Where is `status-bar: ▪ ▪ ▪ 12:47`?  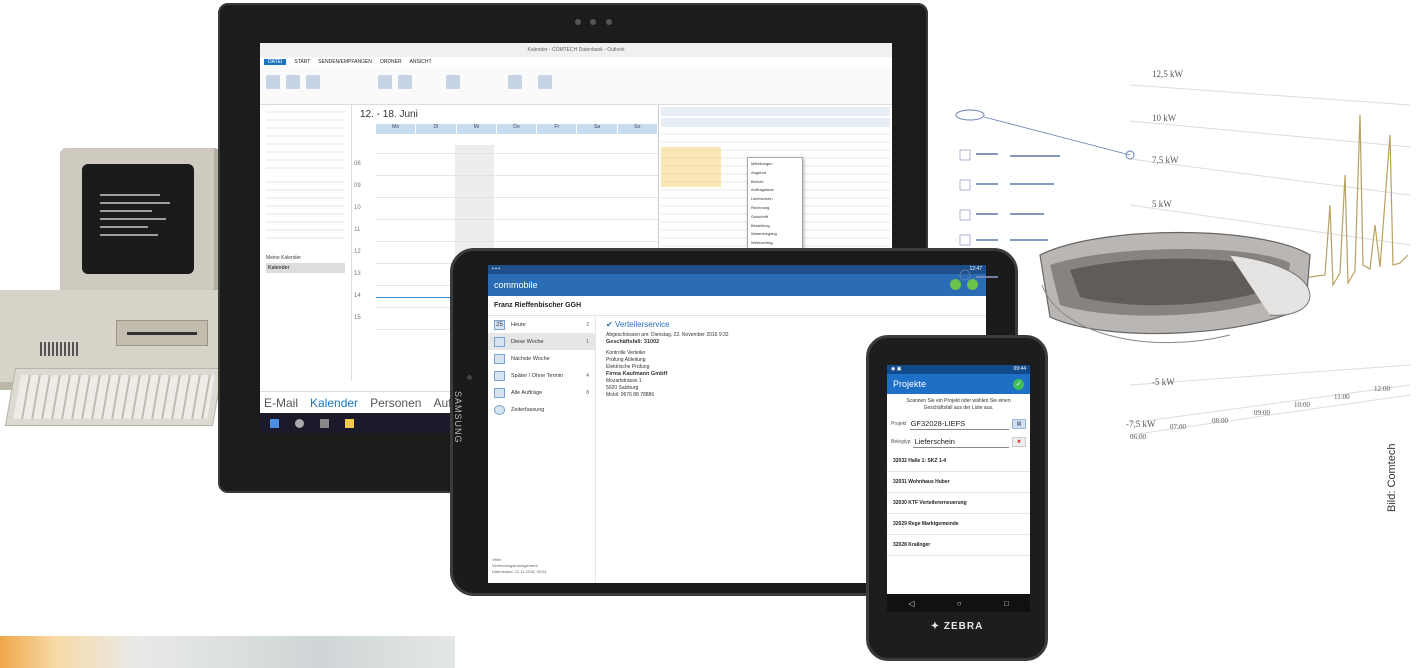
status-bar: ▪ ▪ ▪ 12:47 is located at coordinates (737, 269).